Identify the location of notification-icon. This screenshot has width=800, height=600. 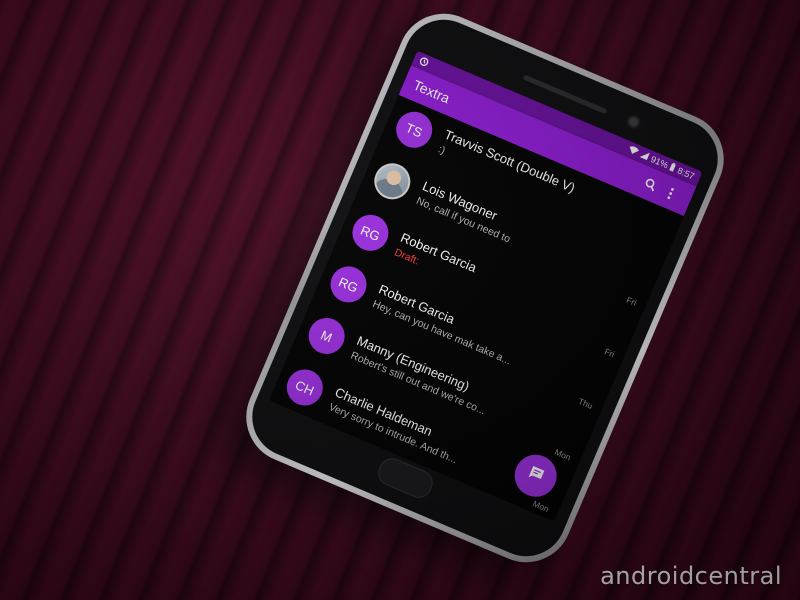
(424, 62).